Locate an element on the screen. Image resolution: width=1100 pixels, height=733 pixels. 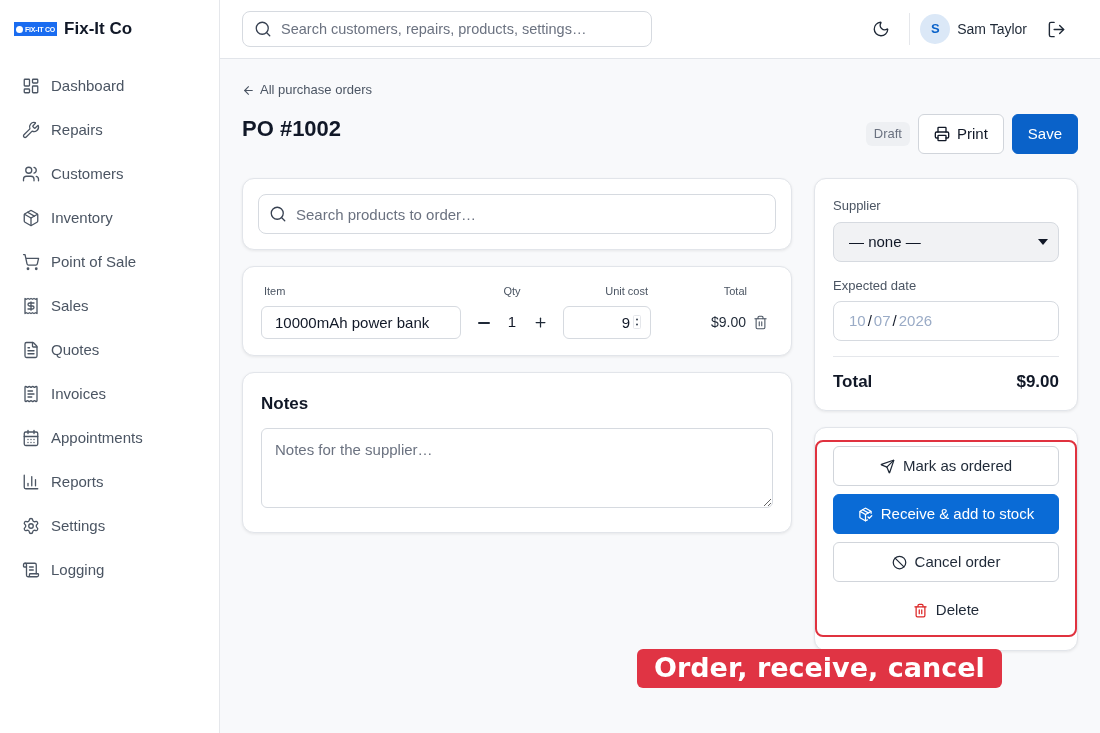
brand-name: Fix-It Co is located at coordinates (98, 29).